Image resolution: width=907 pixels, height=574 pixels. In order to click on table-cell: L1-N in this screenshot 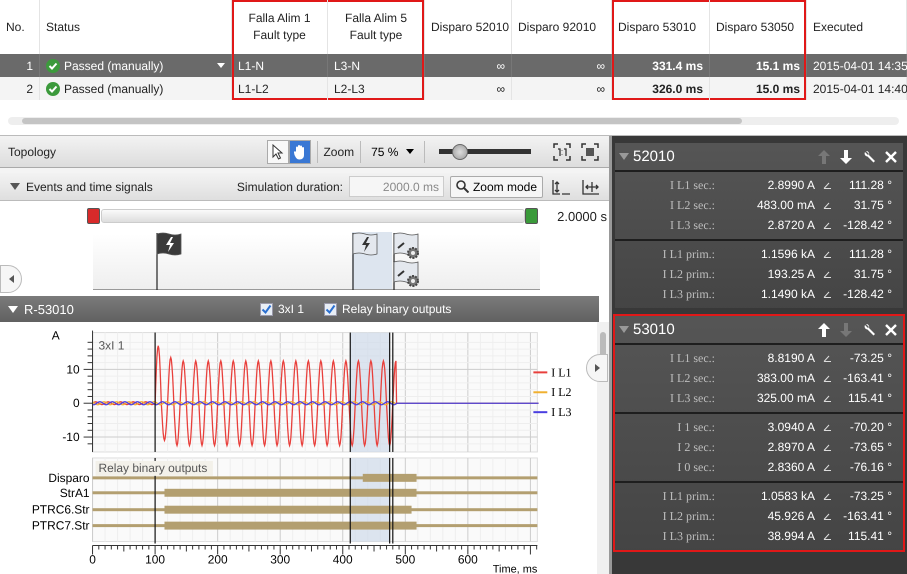, I will do `click(280, 65)`.